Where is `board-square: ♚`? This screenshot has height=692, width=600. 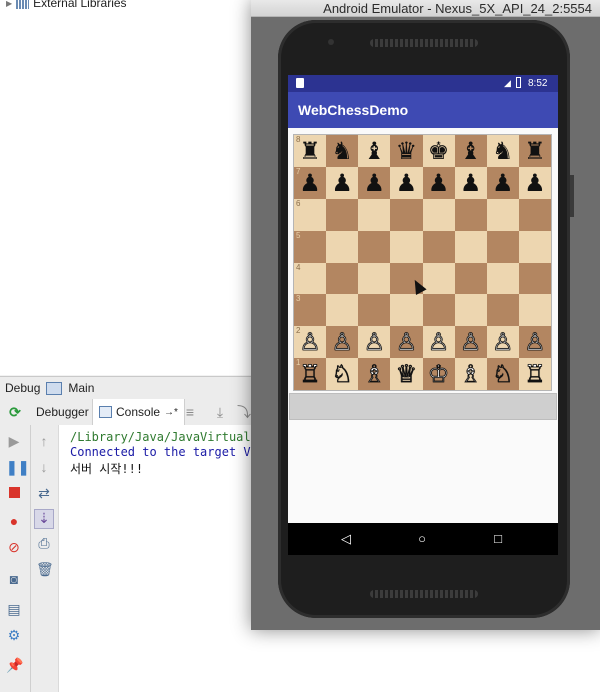
board-square: ♚ is located at coordinates (438, 151).